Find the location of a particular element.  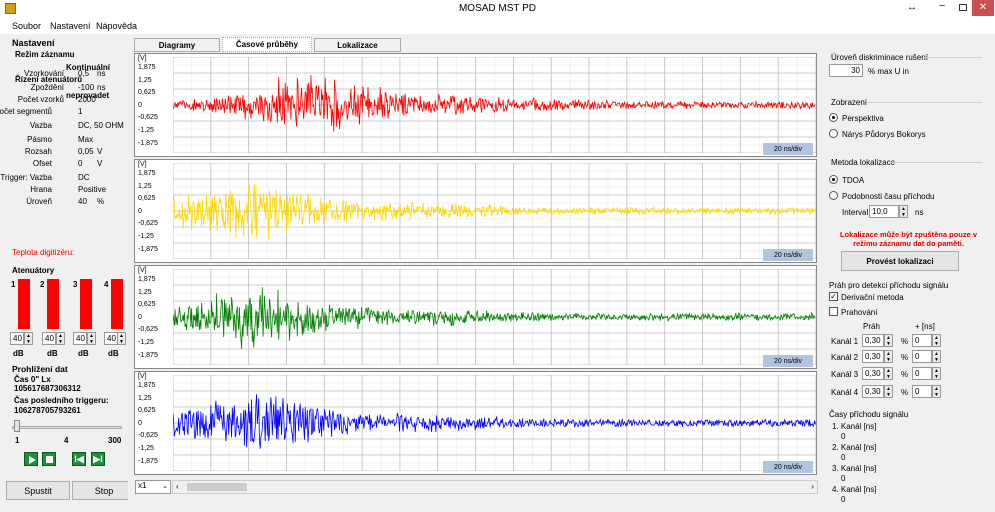

waveform-plot is located at coordinates (494, 423).